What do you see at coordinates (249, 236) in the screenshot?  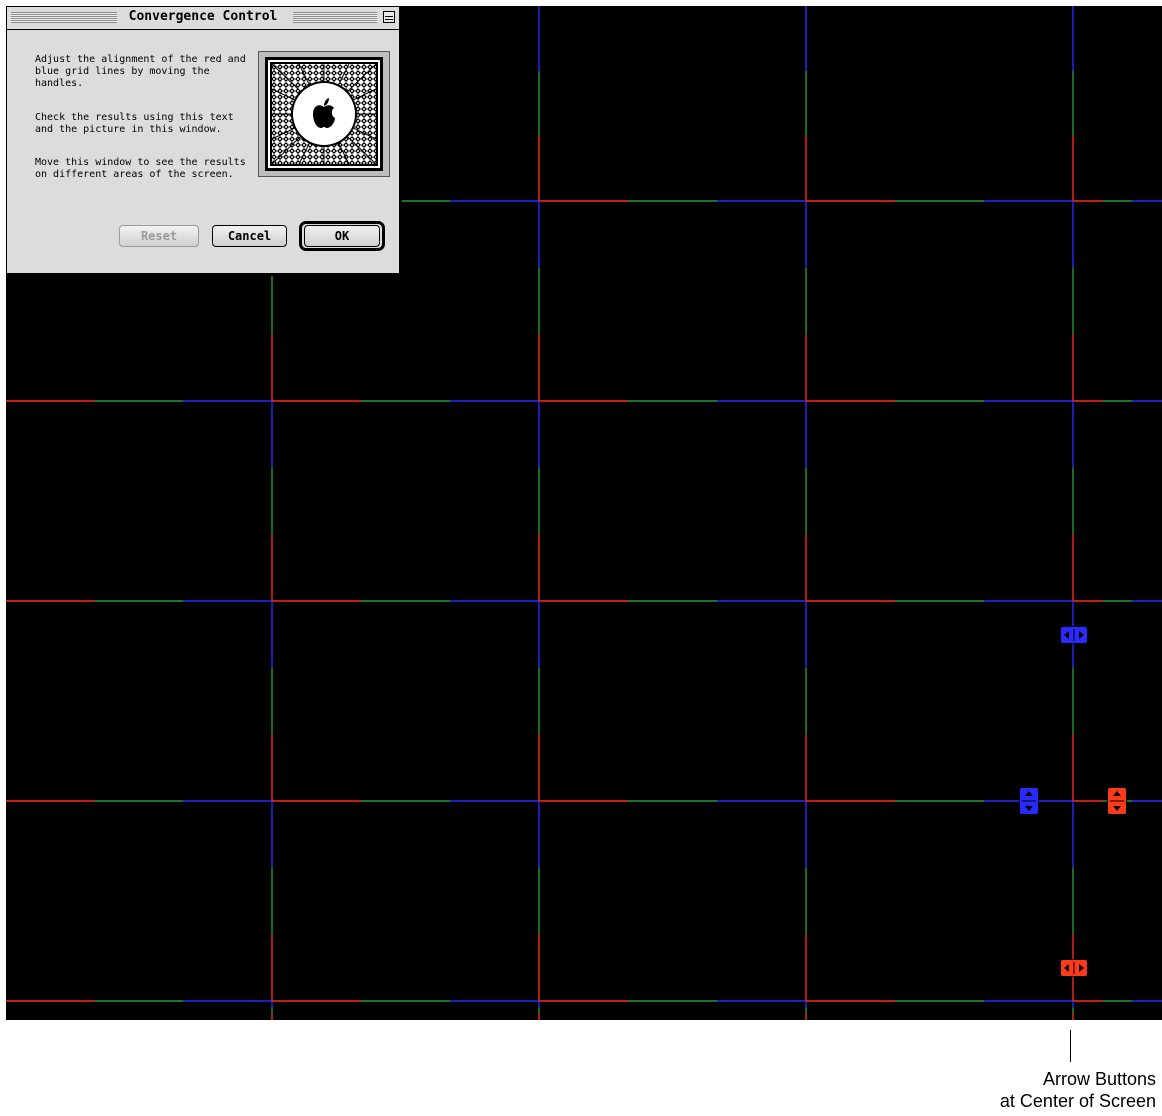 I see `cancel-button: Cancel` at bounding box center [249, 236].